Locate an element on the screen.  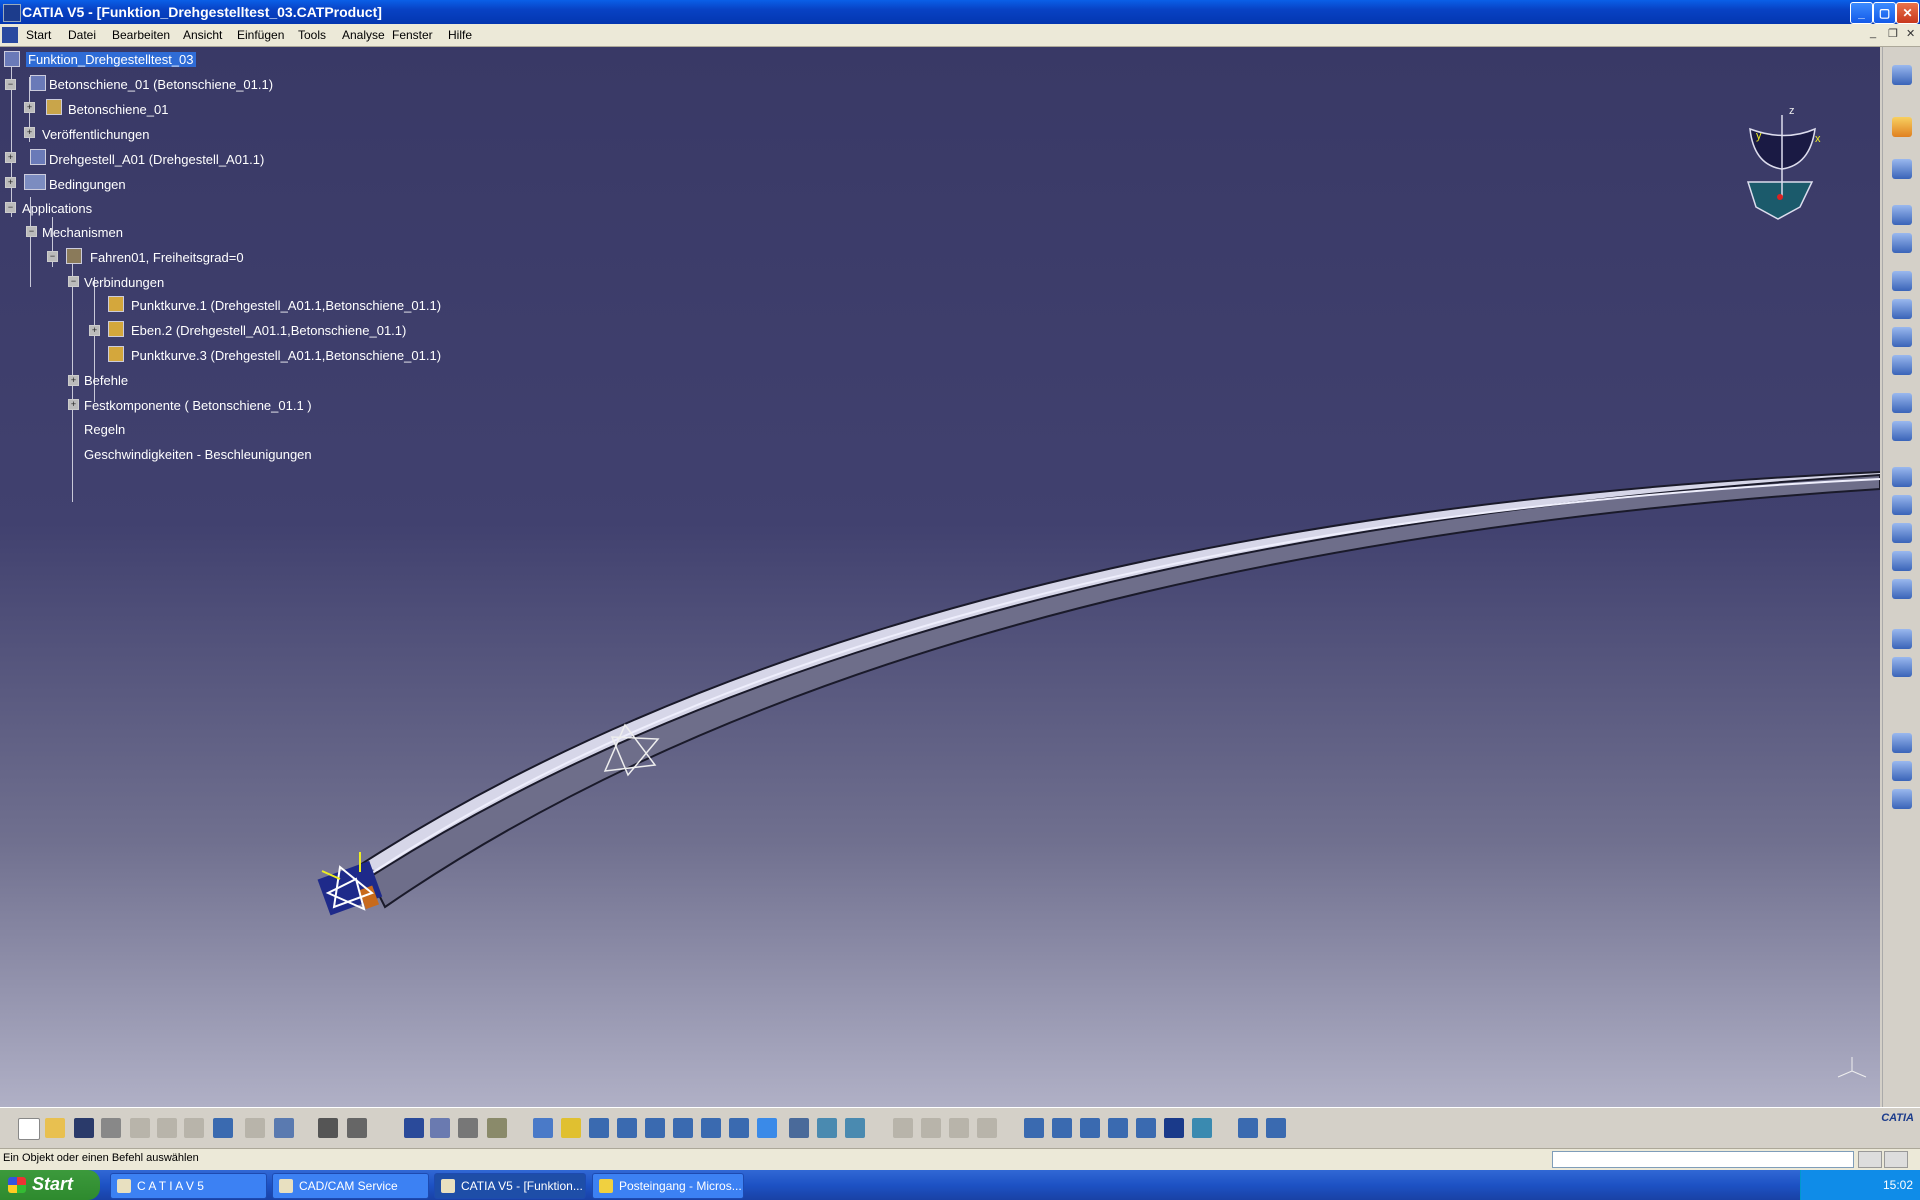
menu-einfuegen: Einfügen is located at coordinates (260, 35).